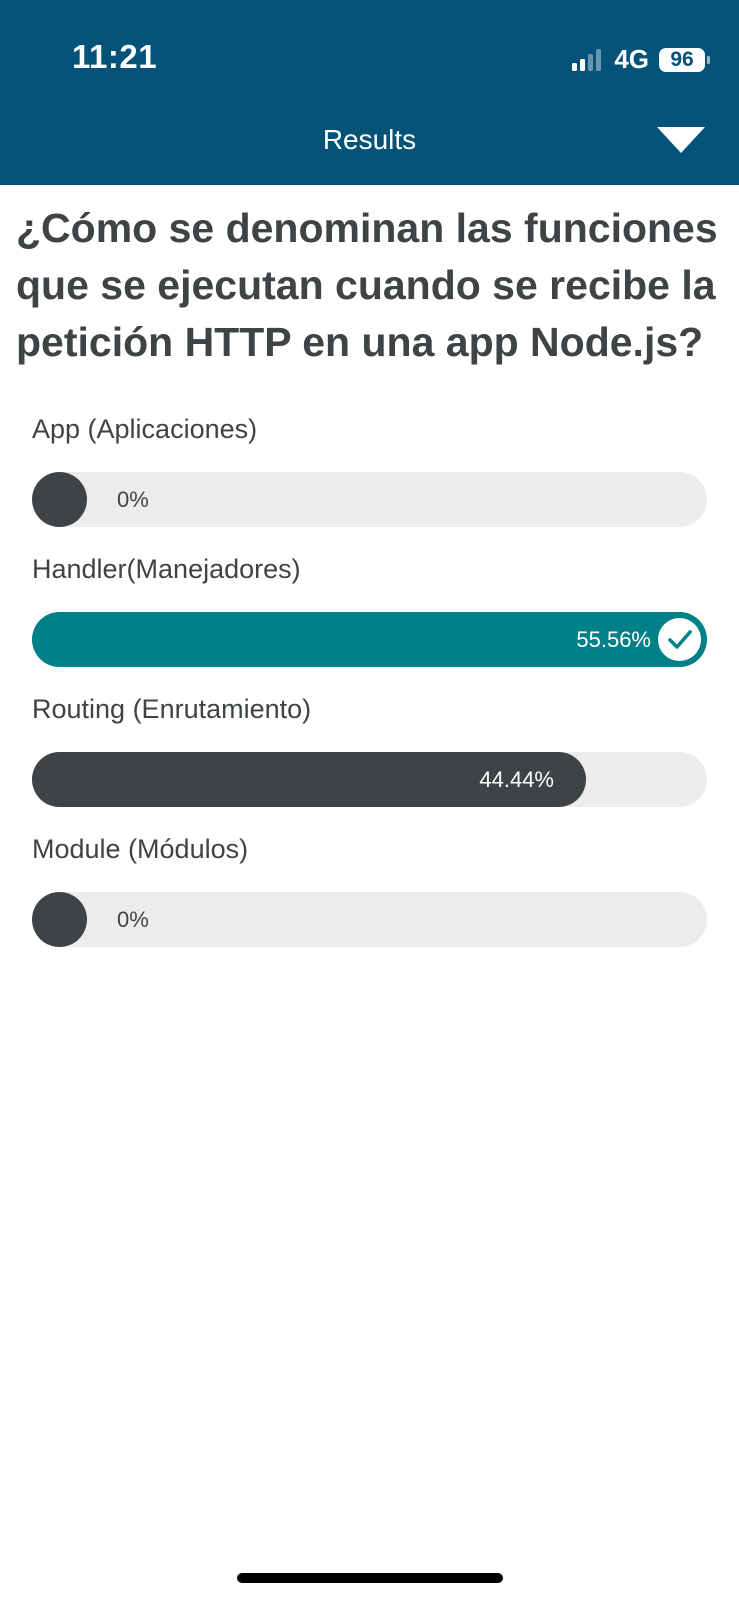 This screenshot has height=1600, width=739. I want to click on option-label: Routing (Enrutamiento), so click(172, 709).